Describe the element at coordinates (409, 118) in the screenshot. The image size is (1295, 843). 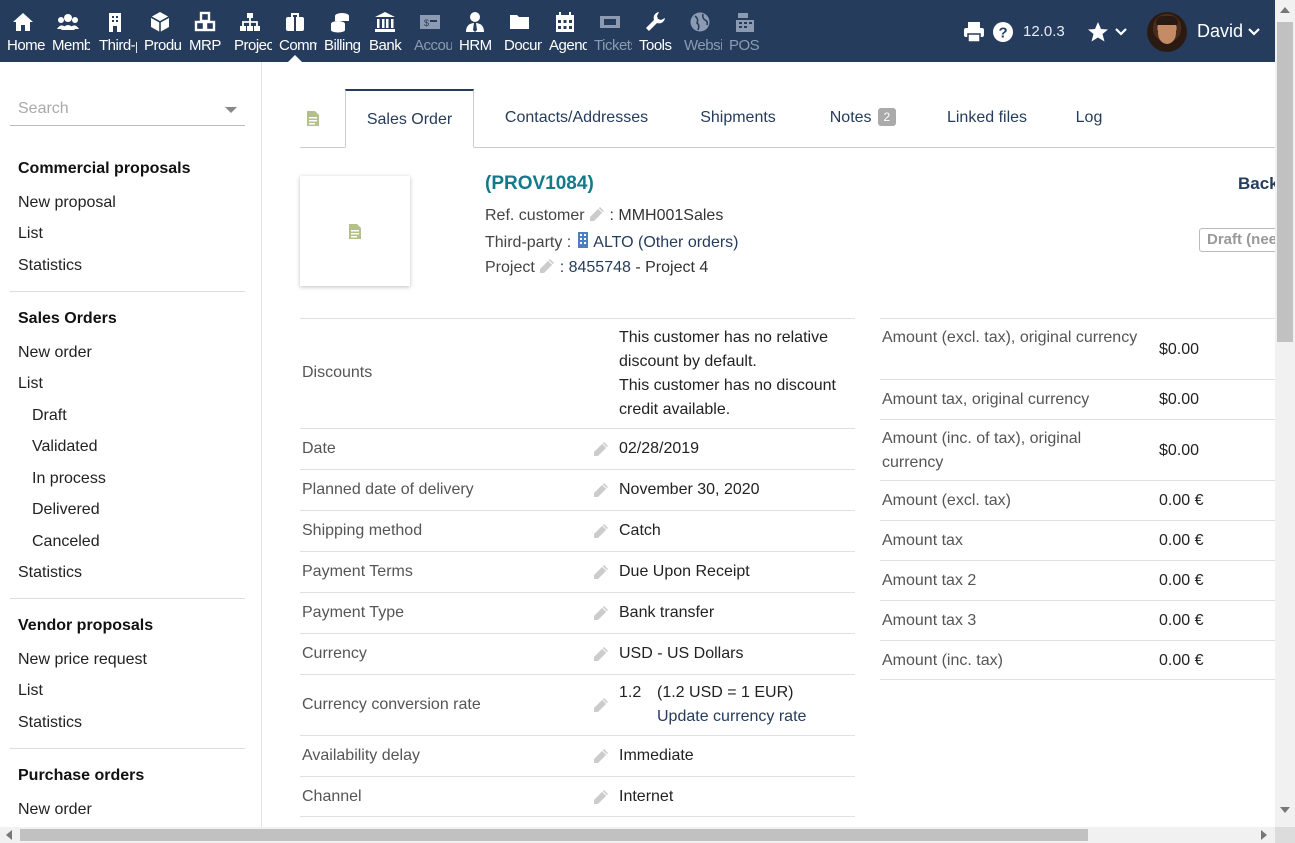
I see `tab-sales-order: Sales Order` at that location.